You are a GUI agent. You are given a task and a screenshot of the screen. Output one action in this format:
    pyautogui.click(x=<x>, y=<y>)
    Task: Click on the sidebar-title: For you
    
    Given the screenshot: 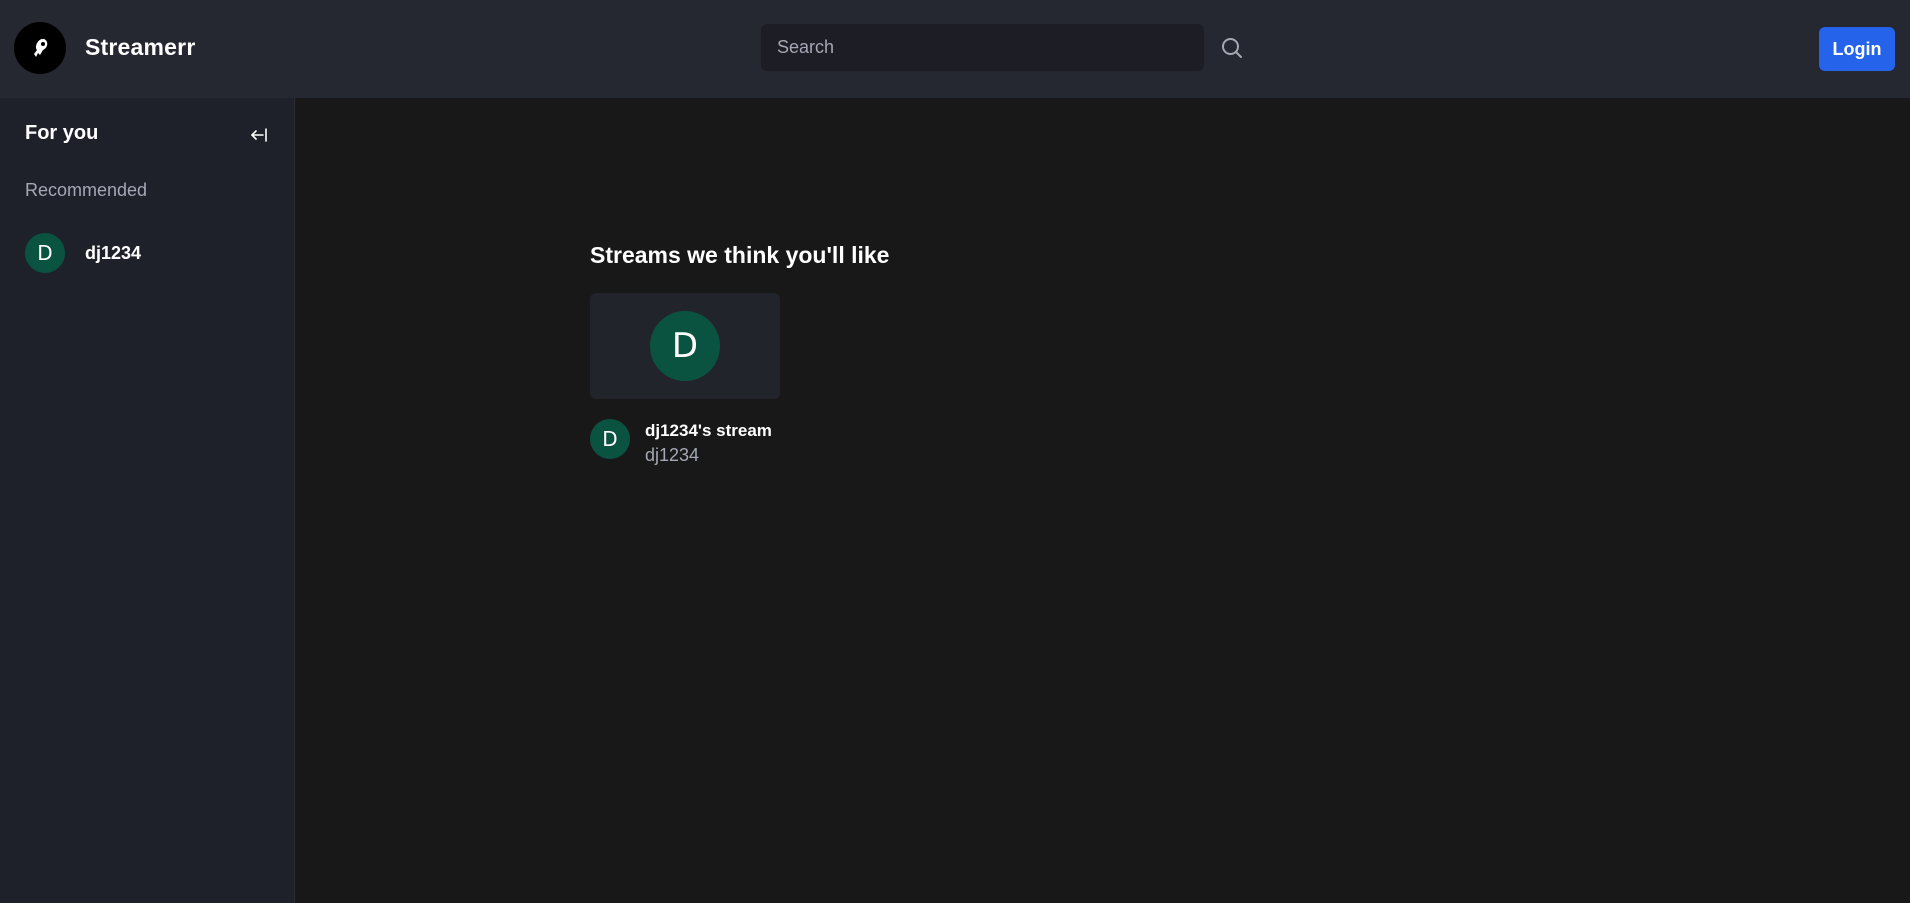 What is the action you would take?
    pyautogui.click(x=62, y=133)
    